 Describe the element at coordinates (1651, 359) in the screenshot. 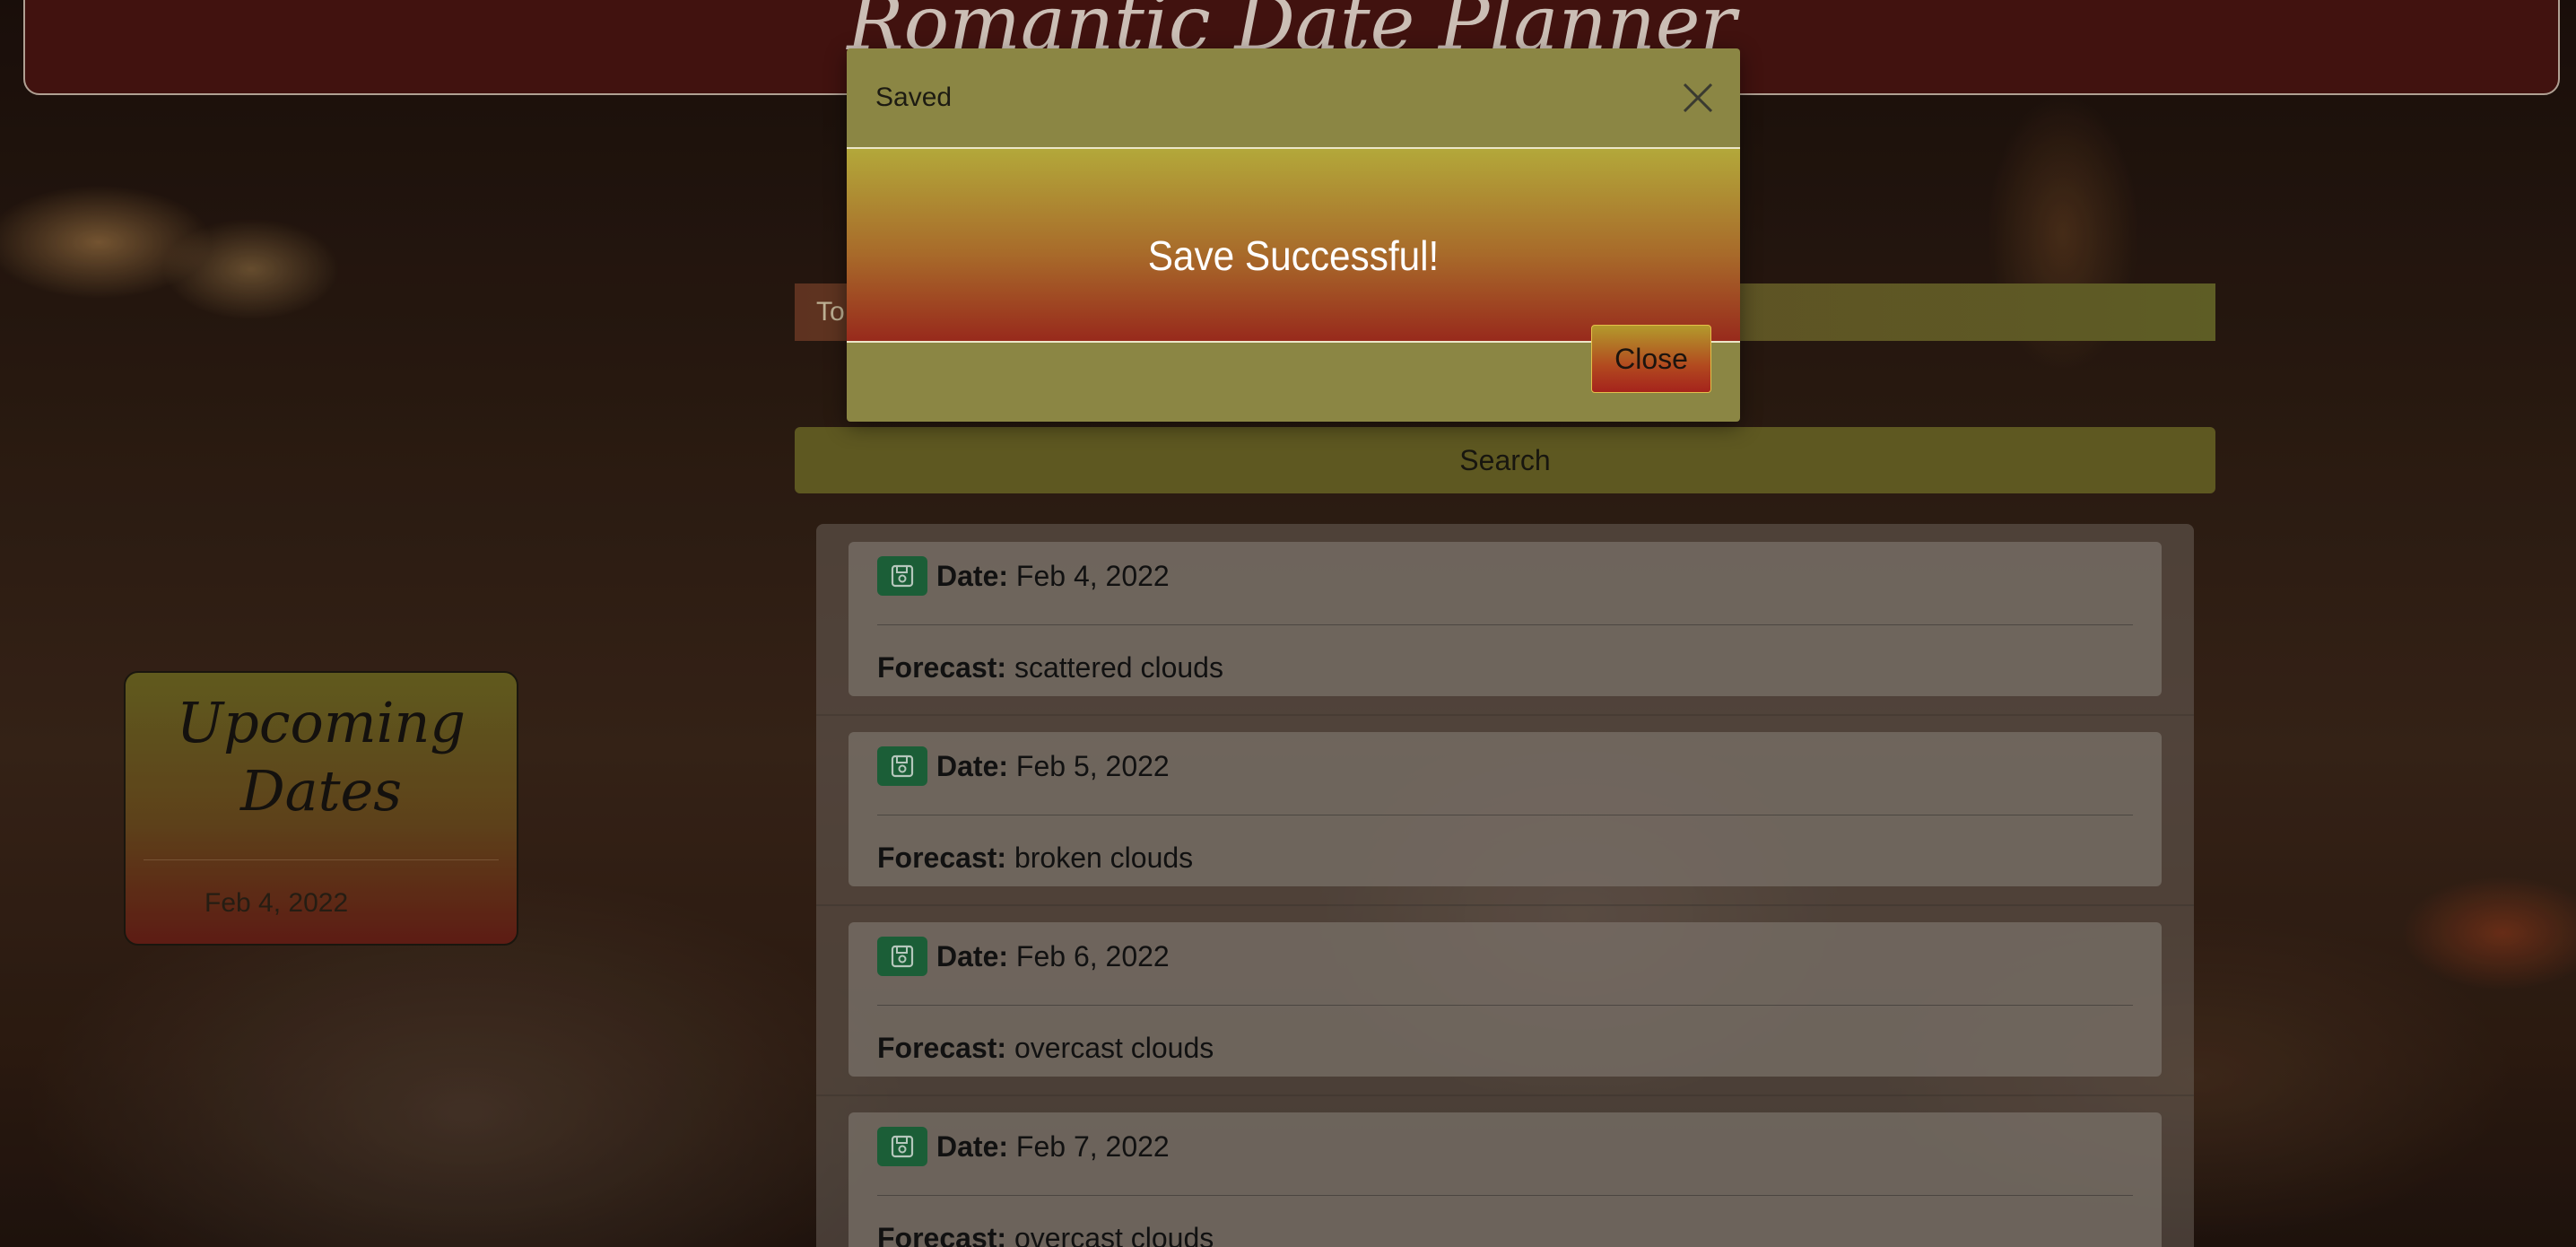

I see `close-button: Close` at that location.